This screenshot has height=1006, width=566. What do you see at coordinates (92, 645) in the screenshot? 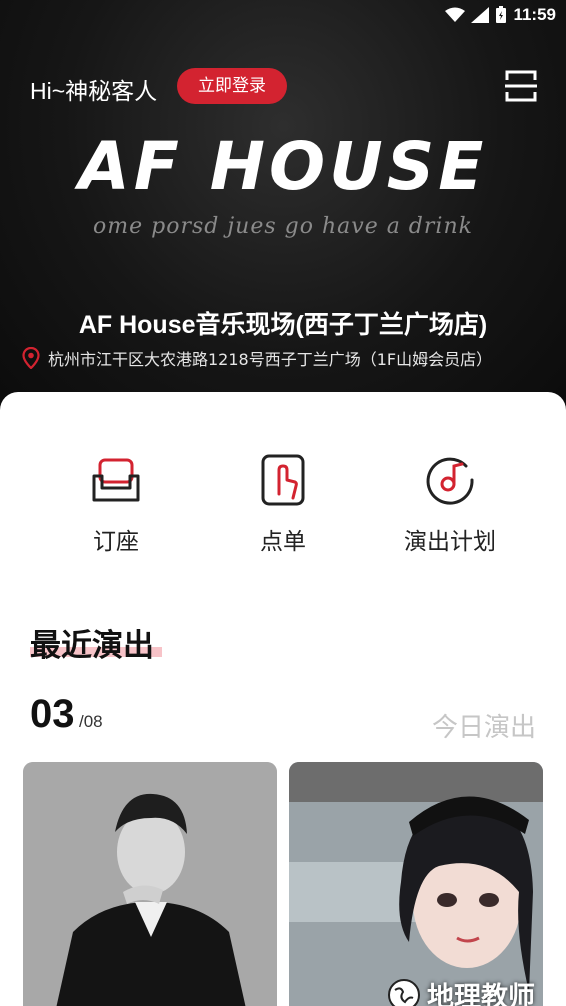
I see `section-title: 最近演出` at bounding box center [92, 645].